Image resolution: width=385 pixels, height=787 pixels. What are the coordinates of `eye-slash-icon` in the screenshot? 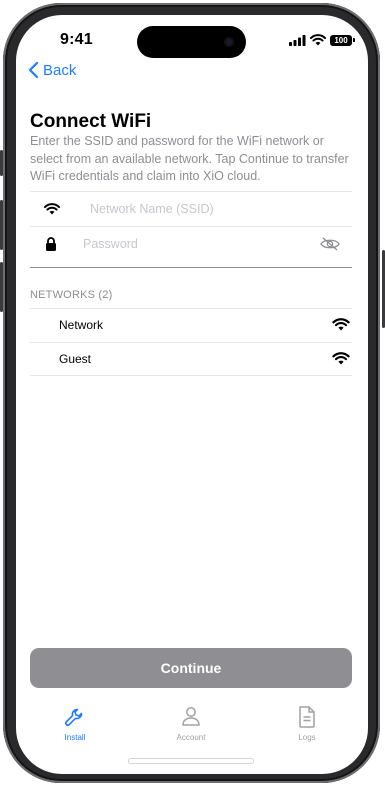 It's located at (330, 244).